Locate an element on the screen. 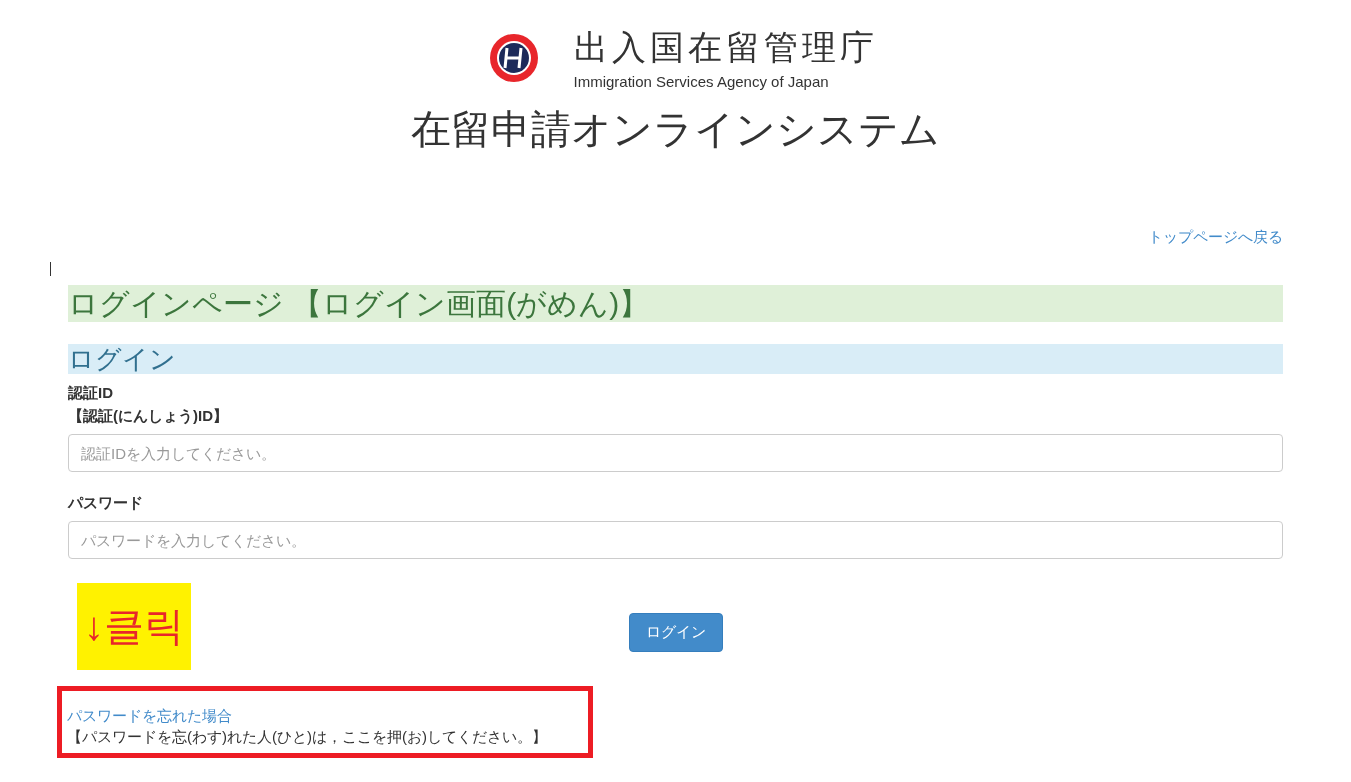  section-heading: ログイン is located at coordinates (675, 359).